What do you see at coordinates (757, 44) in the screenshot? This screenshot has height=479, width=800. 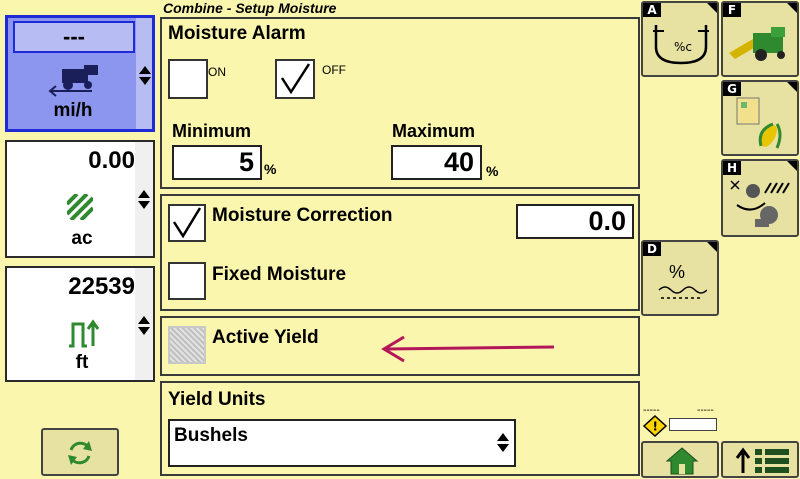 I see `combine-icon` at bounding box center [757, 44].